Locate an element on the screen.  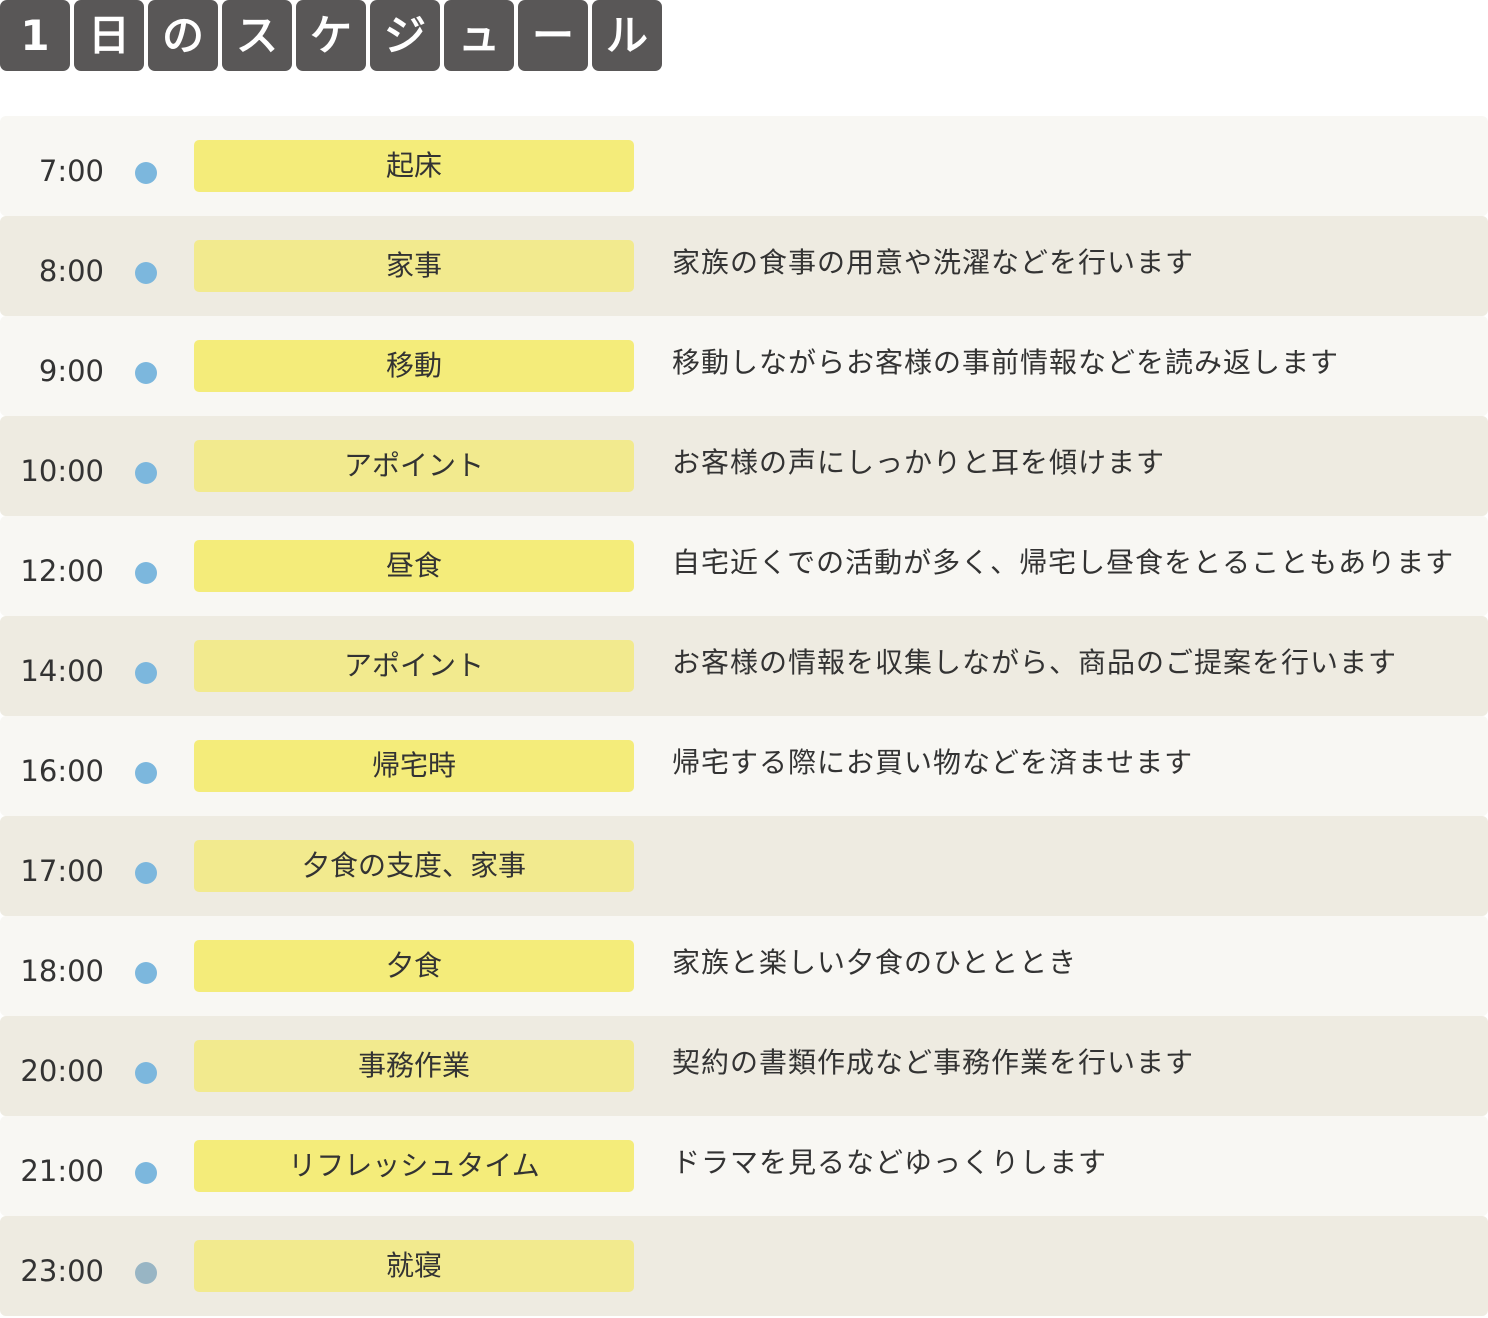
schedule-description: 契約の書類作成など事務作業を行います is located at coordinates (933, 1062).